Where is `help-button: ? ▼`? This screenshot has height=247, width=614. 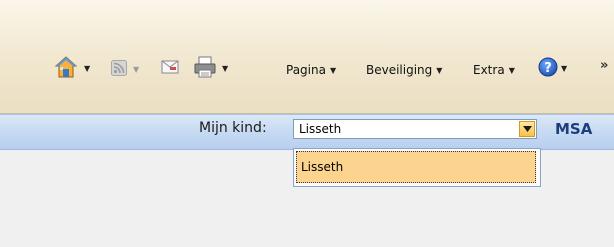 help-button: ? ▼ is located at coordinates (552, 68).